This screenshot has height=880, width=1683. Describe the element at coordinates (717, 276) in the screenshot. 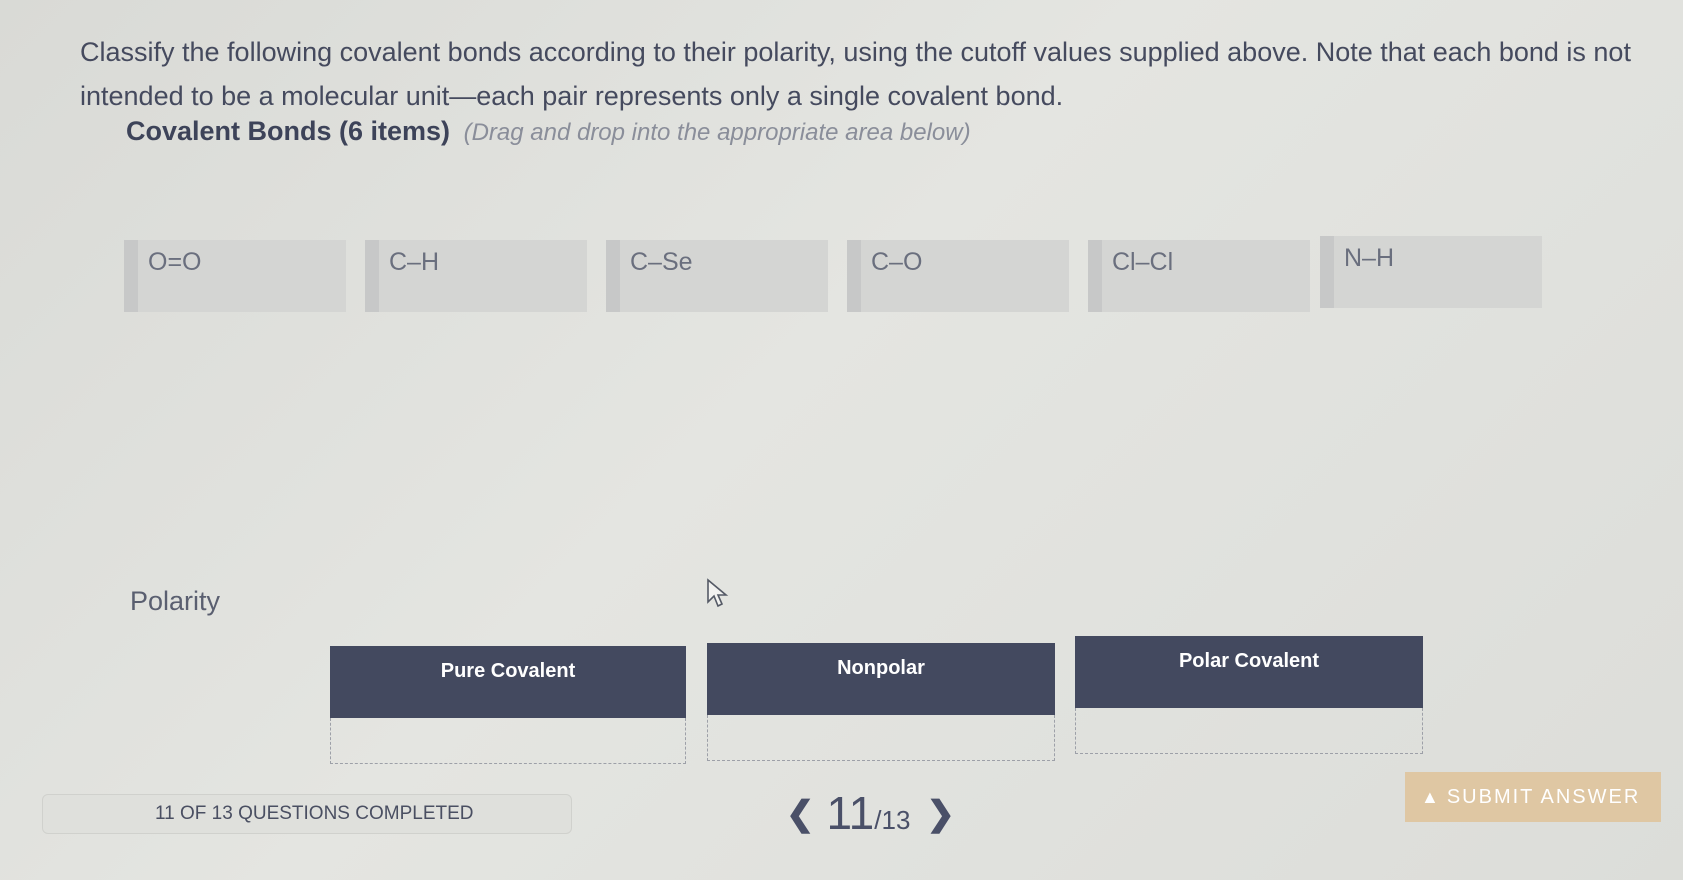

I see `bond-chip: C–Se` at that location.